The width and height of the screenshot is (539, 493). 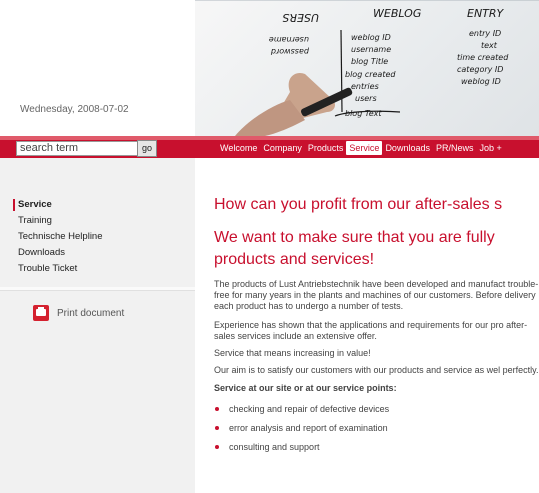 What do you see at coordinates (292, 353) in the screenshot?
I see `value-statement: Service that means increasing in value!` at bounding box center [292, 353].